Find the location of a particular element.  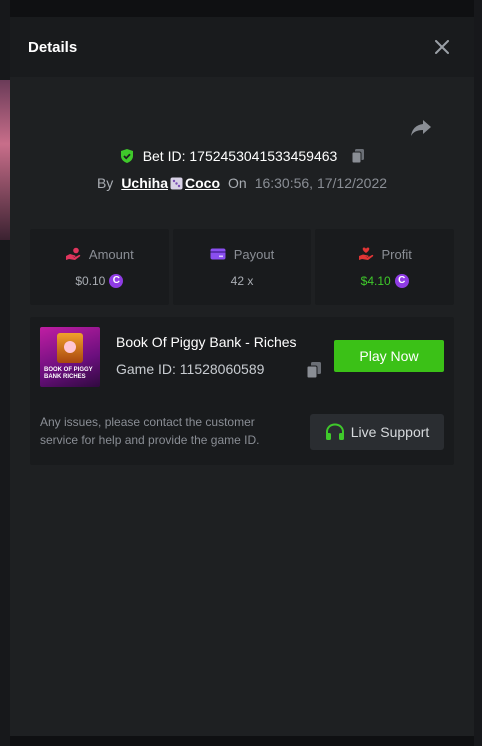

profit-label: Profit is located at coordinates (396, 254).